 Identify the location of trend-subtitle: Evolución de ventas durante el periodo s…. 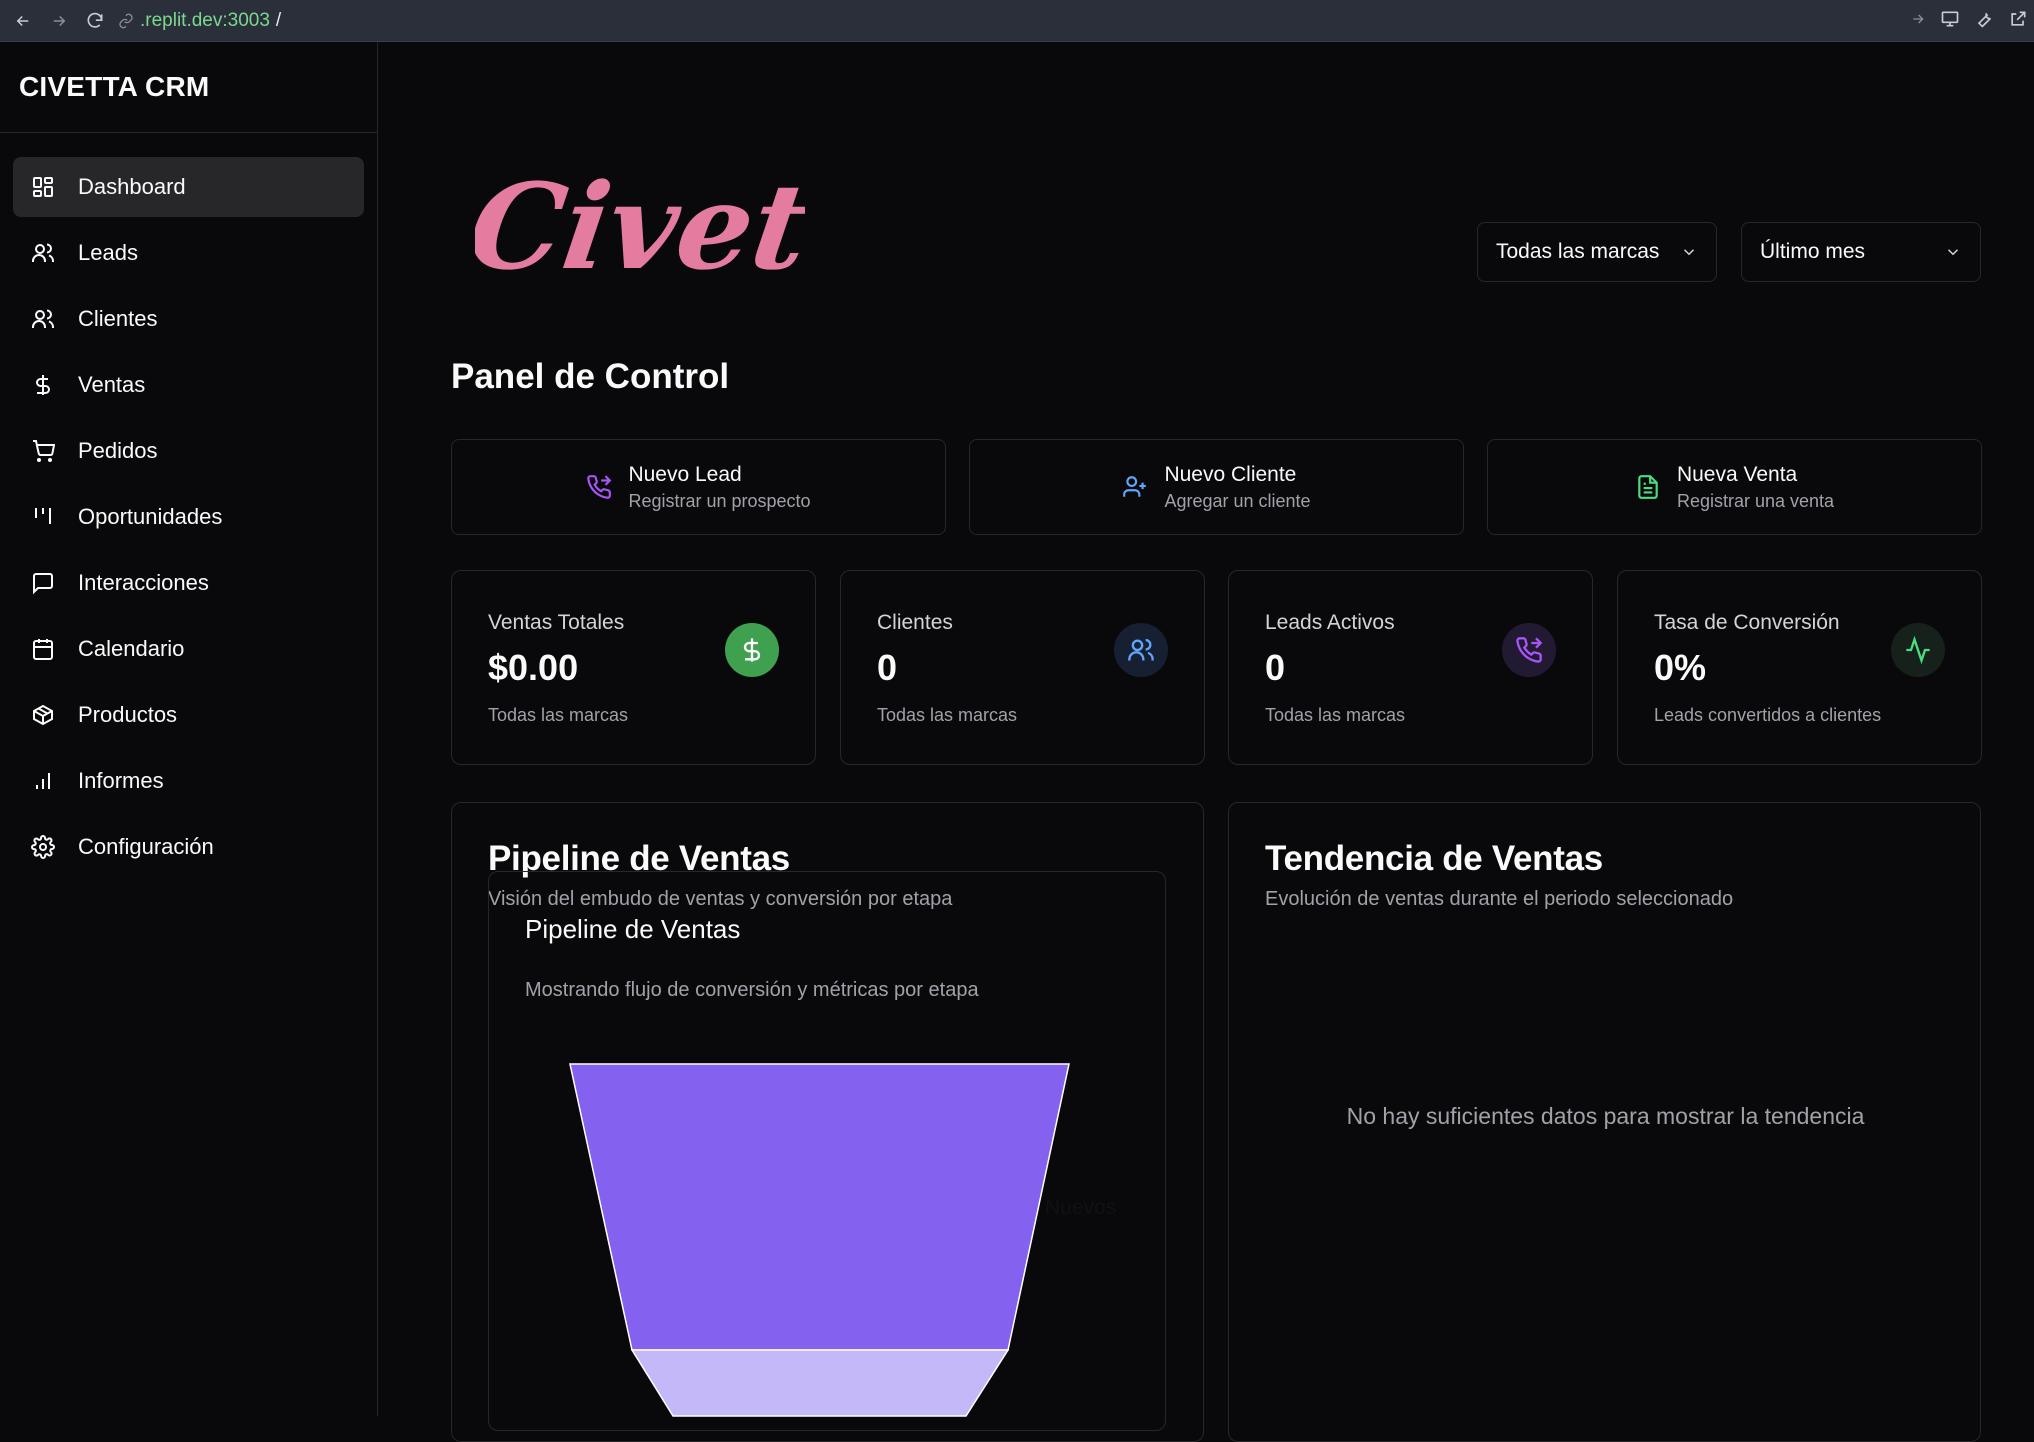
(1499, 899).